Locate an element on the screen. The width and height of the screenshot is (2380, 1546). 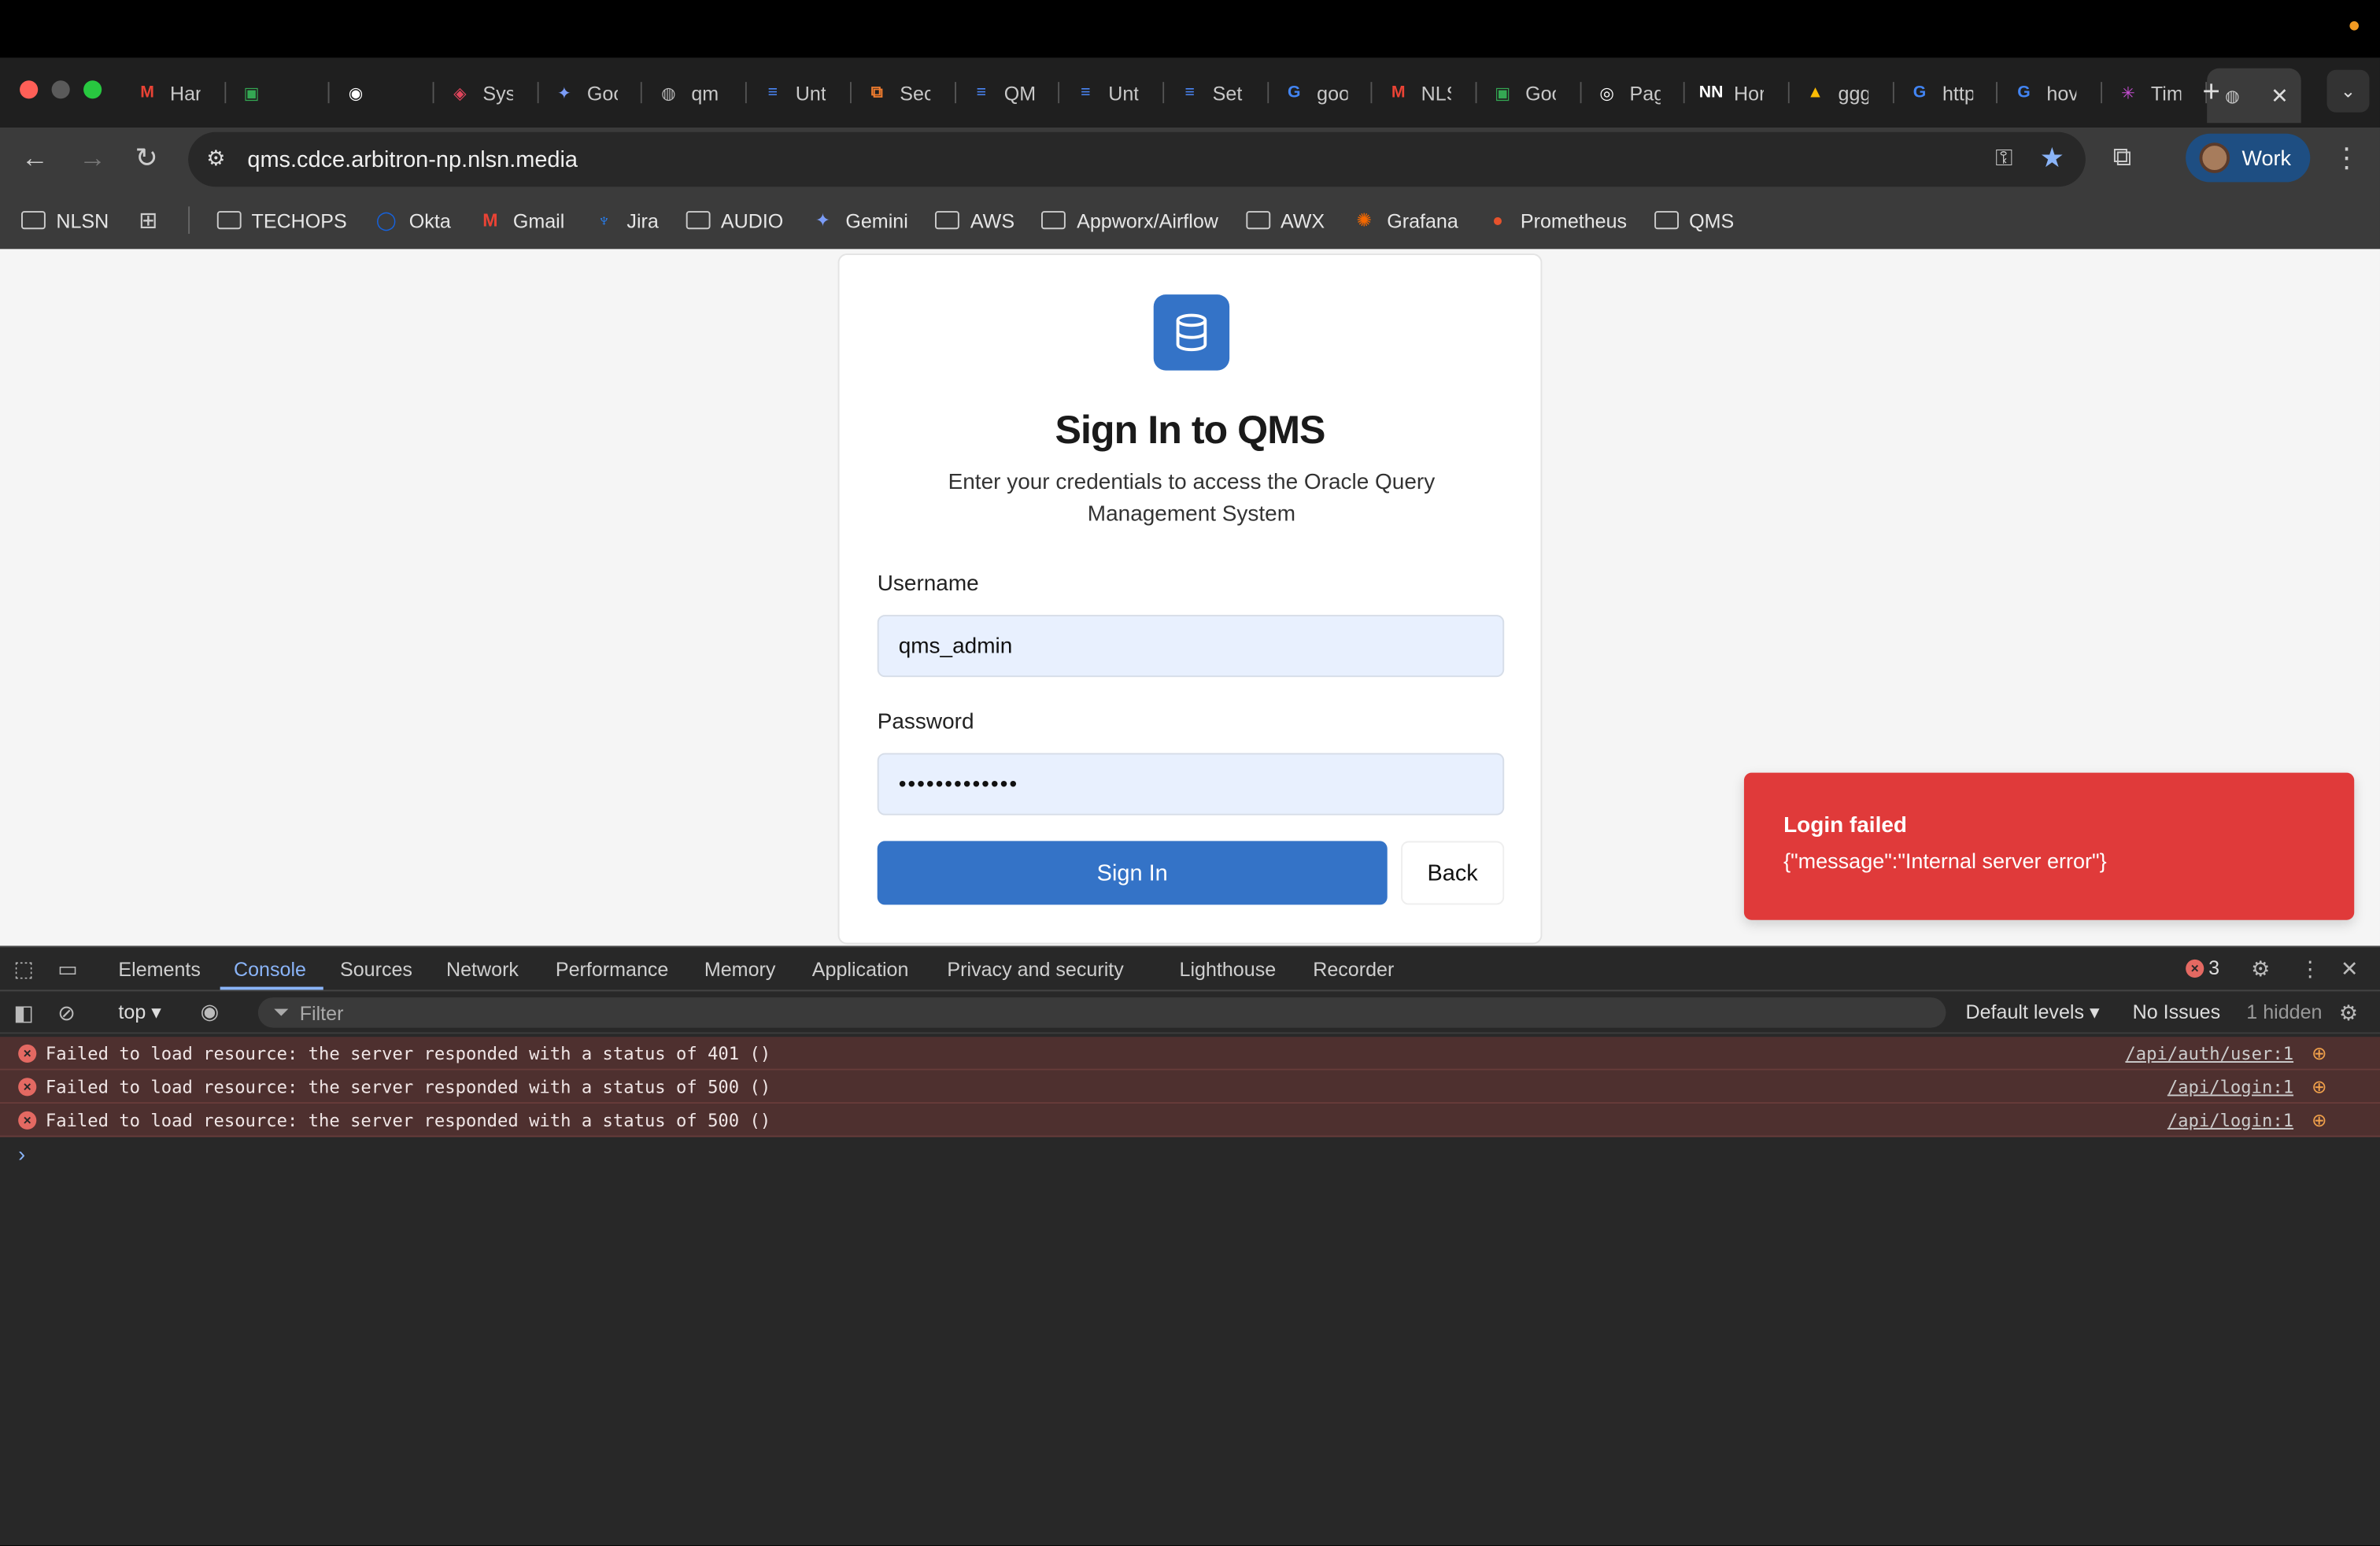
browser-tab: NN Hor is located at coordinates (1737, 93).